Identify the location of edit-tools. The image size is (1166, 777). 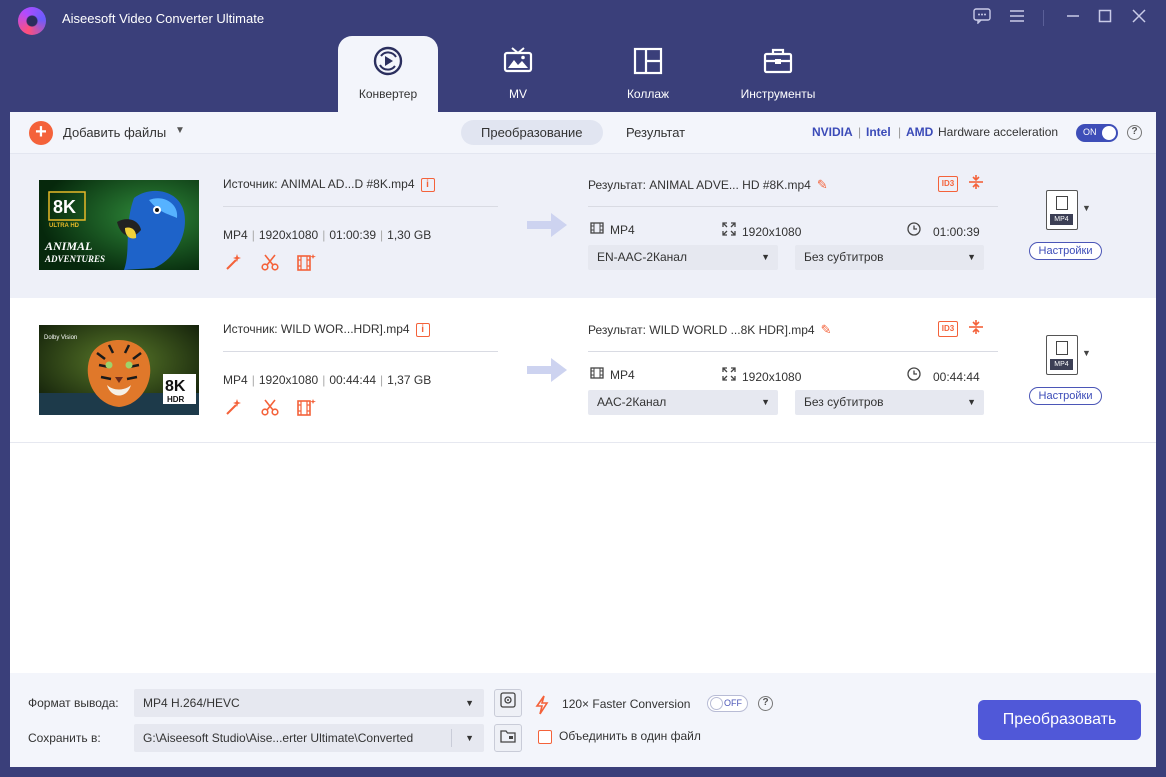
(276, 264).